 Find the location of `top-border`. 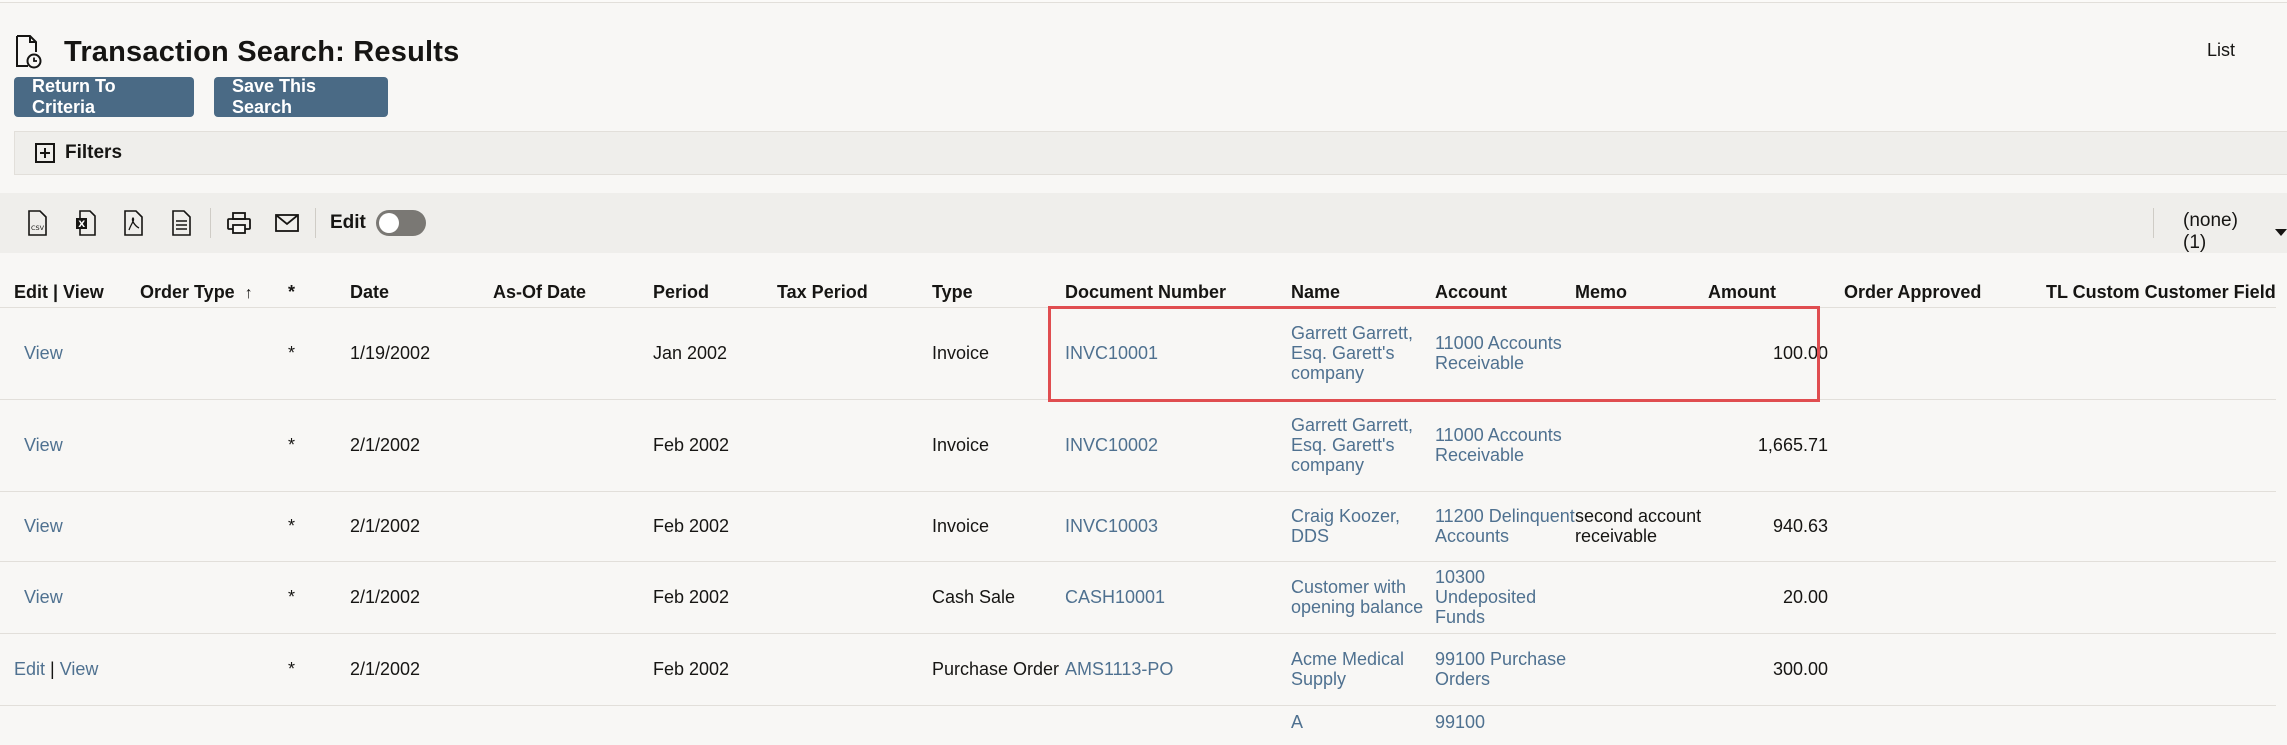

top-border is located at coordinates (1143, 1).